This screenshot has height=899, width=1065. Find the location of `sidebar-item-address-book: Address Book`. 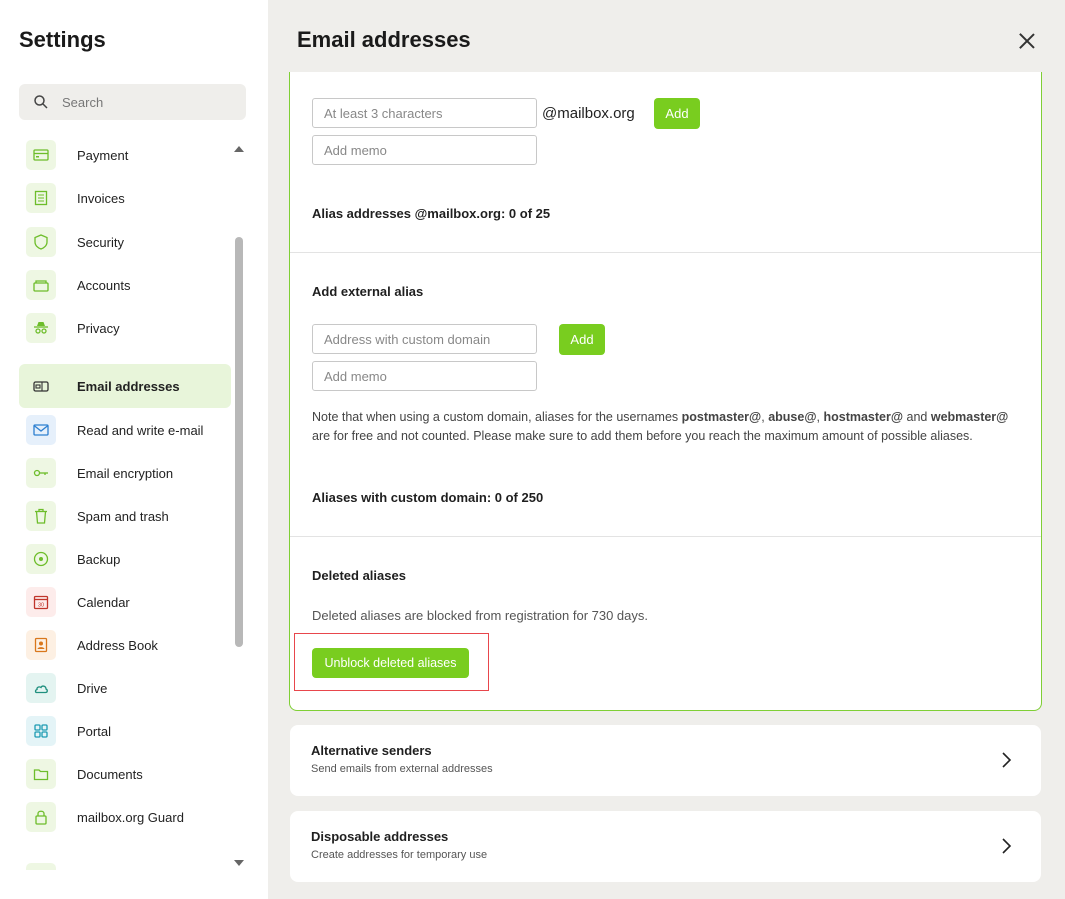

sidebar-item-address-book: Address Book is located at coordinates (125, 645).